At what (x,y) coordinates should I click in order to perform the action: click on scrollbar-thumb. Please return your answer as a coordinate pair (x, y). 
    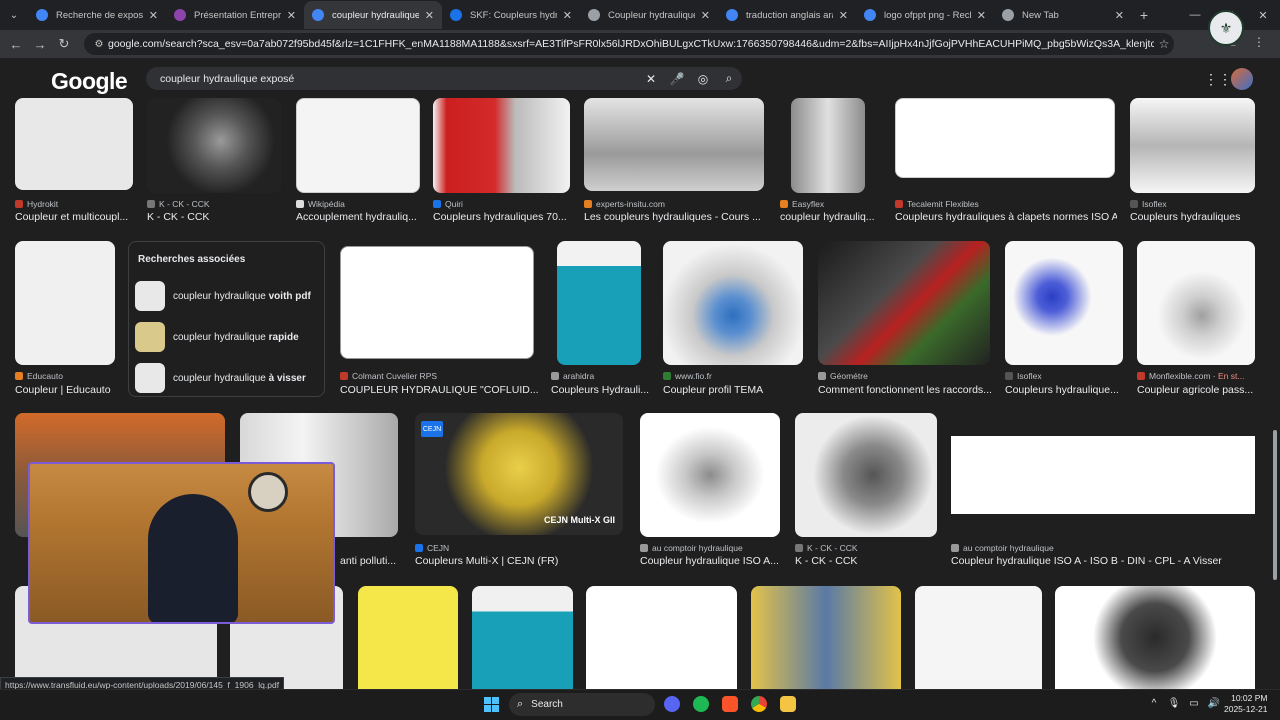
    Looking at the image, I should click on (1275, 505).